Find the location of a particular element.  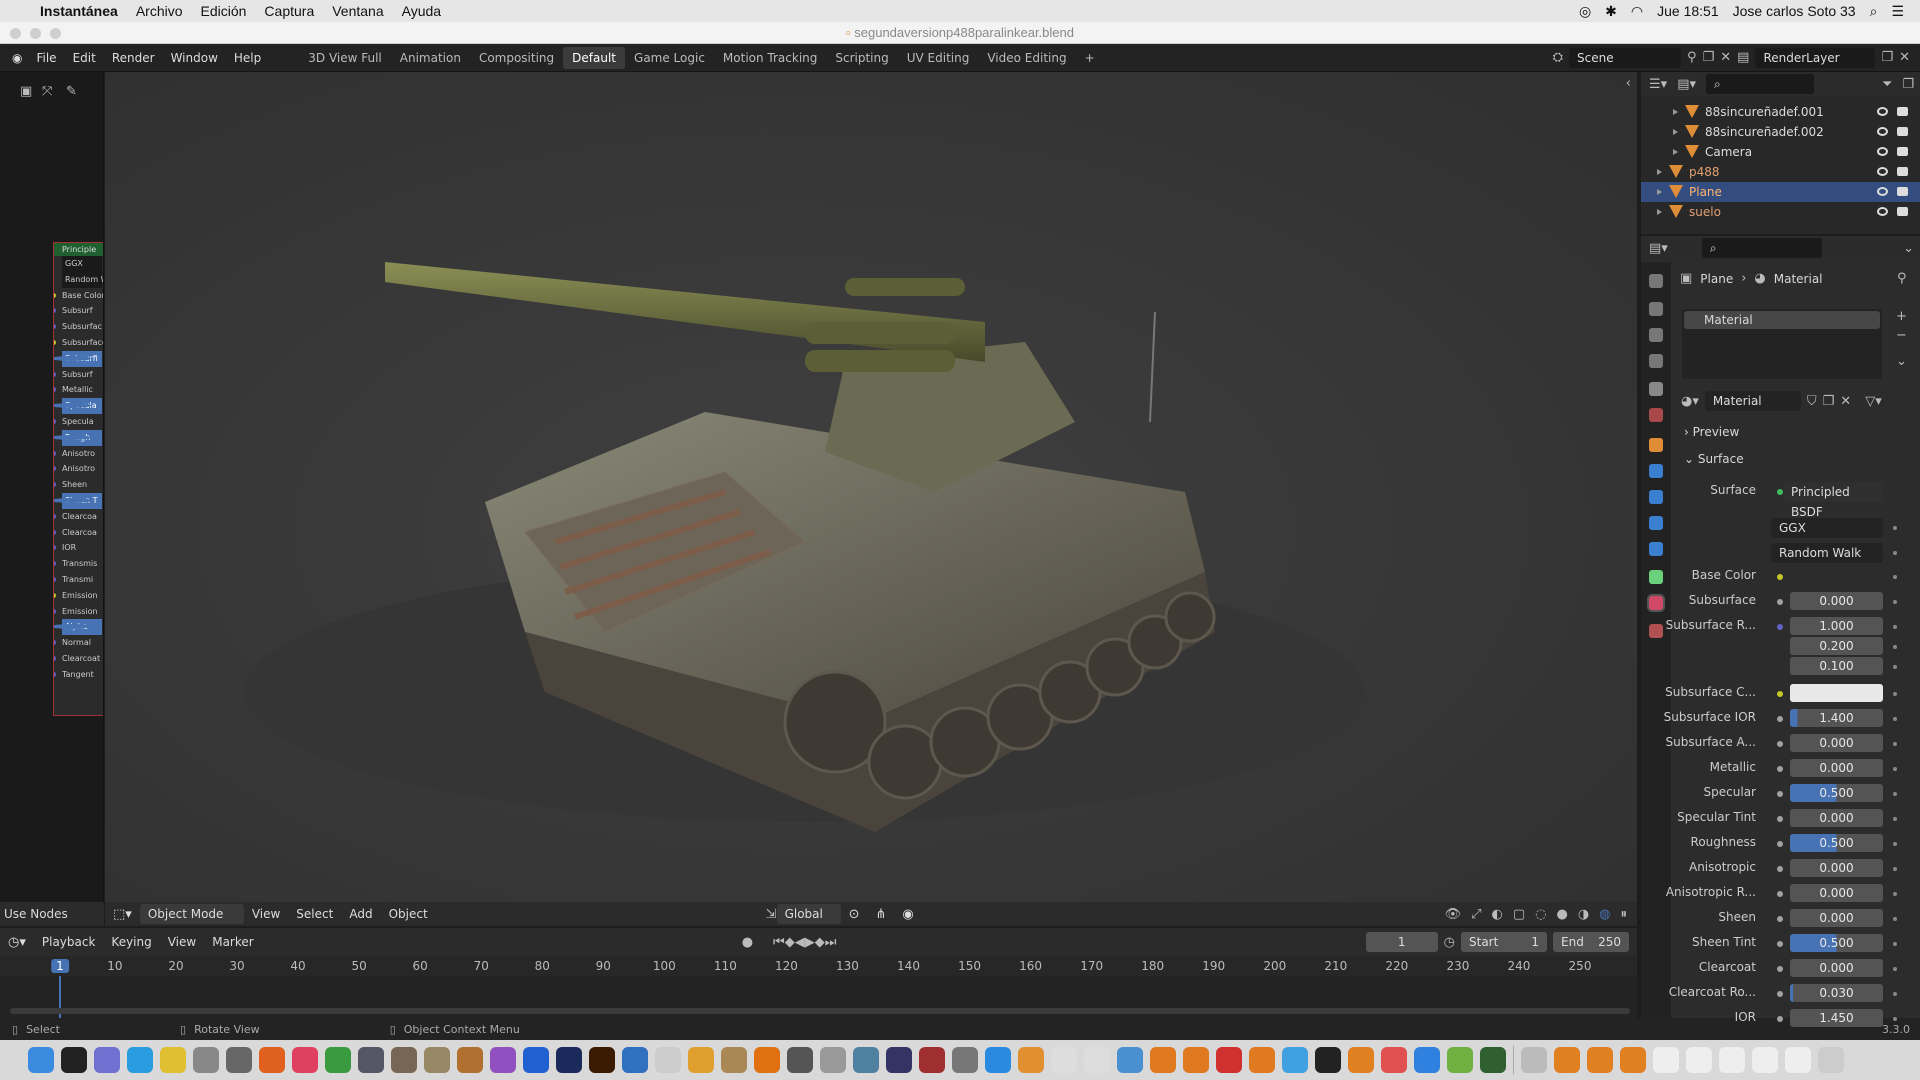

pages-icon is located at coordinates (1361, 1060).